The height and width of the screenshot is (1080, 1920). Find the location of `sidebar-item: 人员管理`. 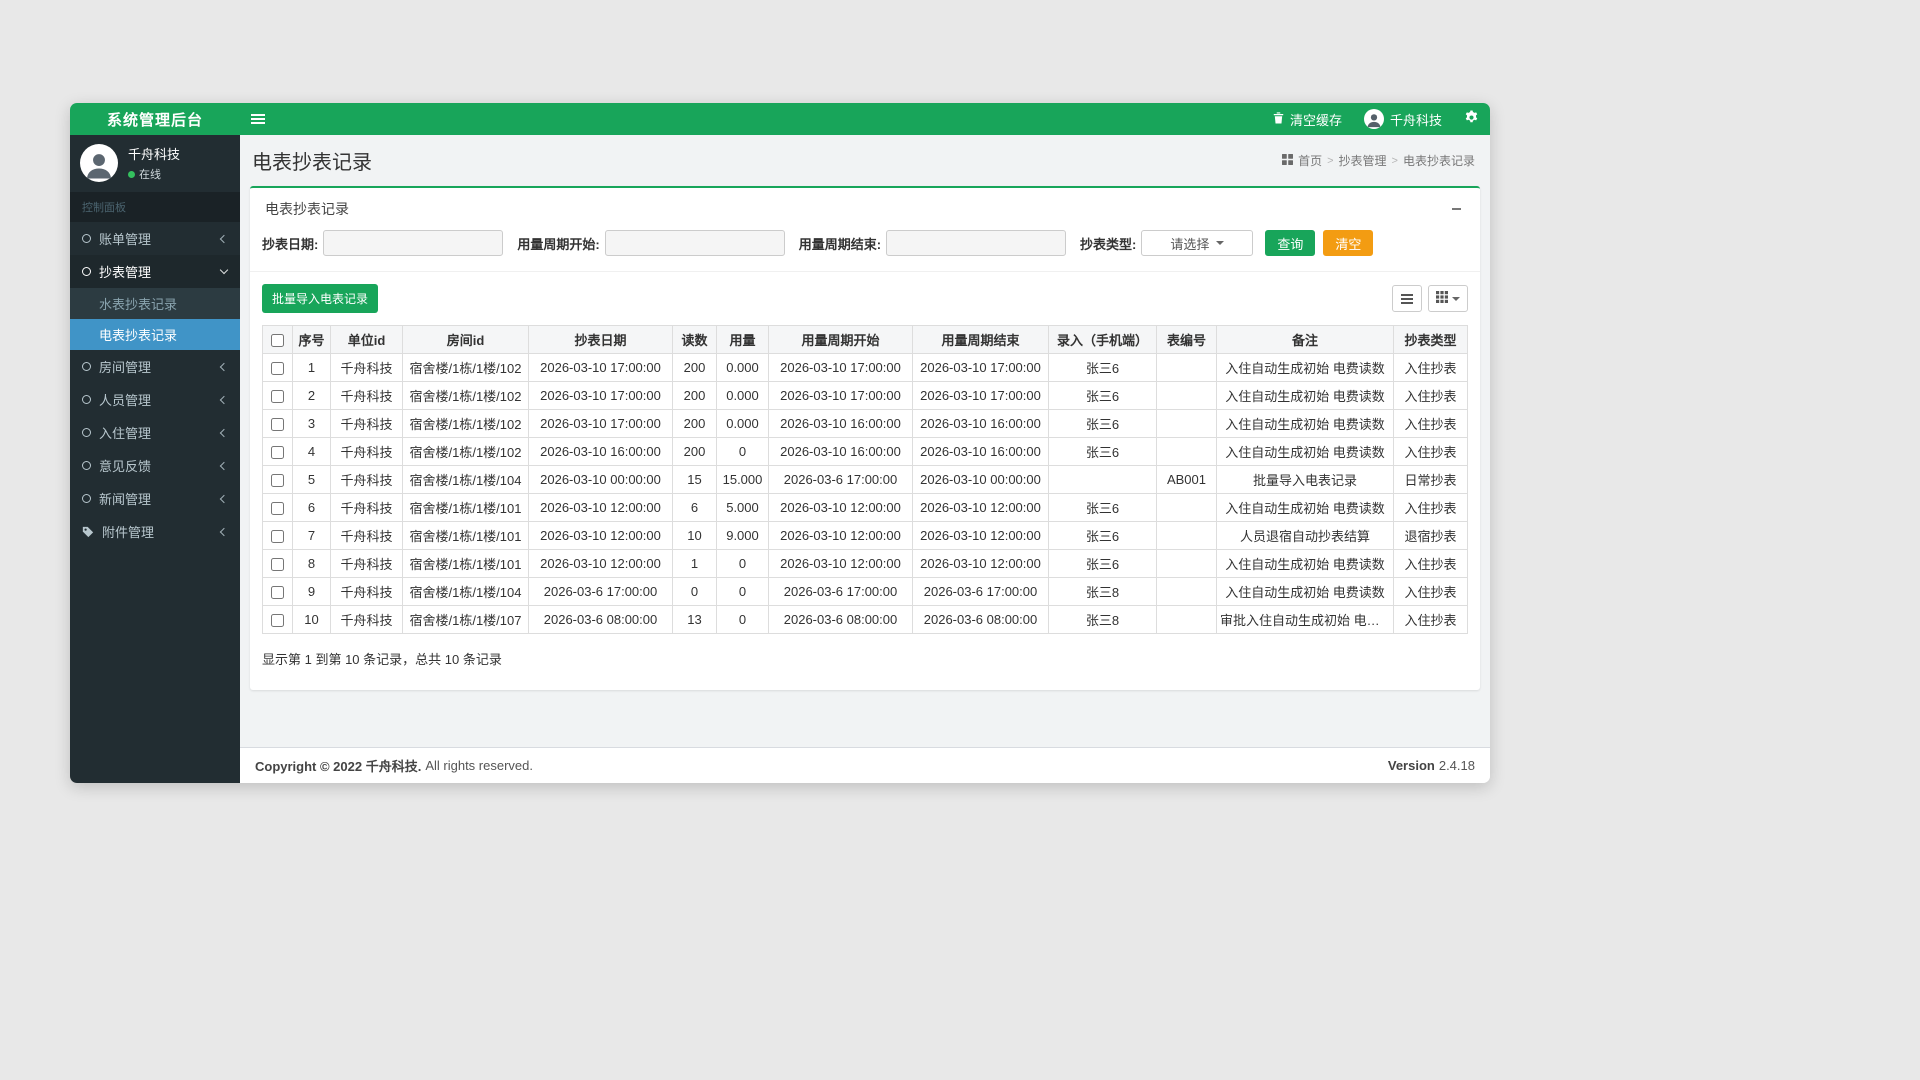

sidebar-item: 人员管理 is located at coordinates (155, 399).